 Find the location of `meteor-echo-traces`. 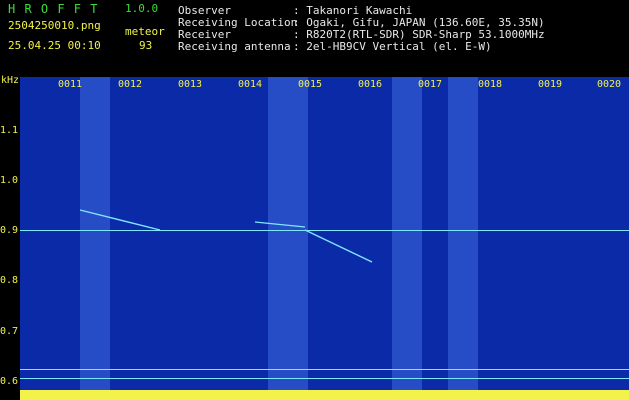

meteor-echo-traces is located at coordinates (226, 236).